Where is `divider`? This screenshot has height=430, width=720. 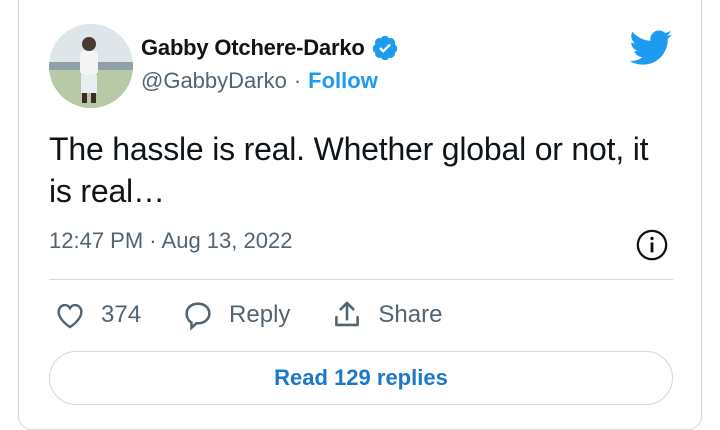
divider is located at coordinates (361, 279).